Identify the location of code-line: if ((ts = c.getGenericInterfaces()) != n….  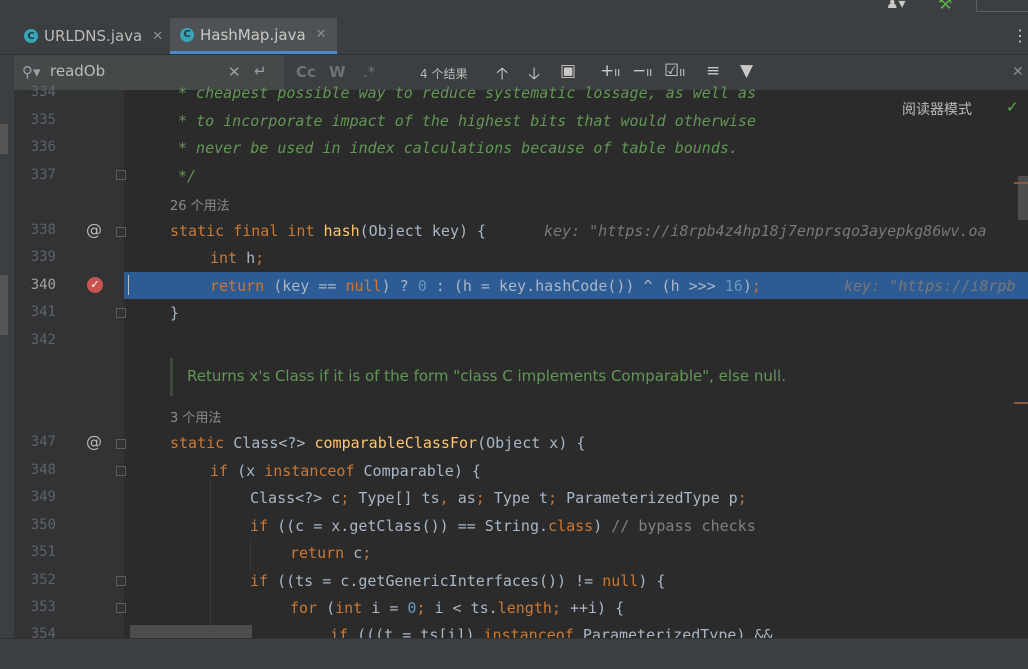
(458, 581).